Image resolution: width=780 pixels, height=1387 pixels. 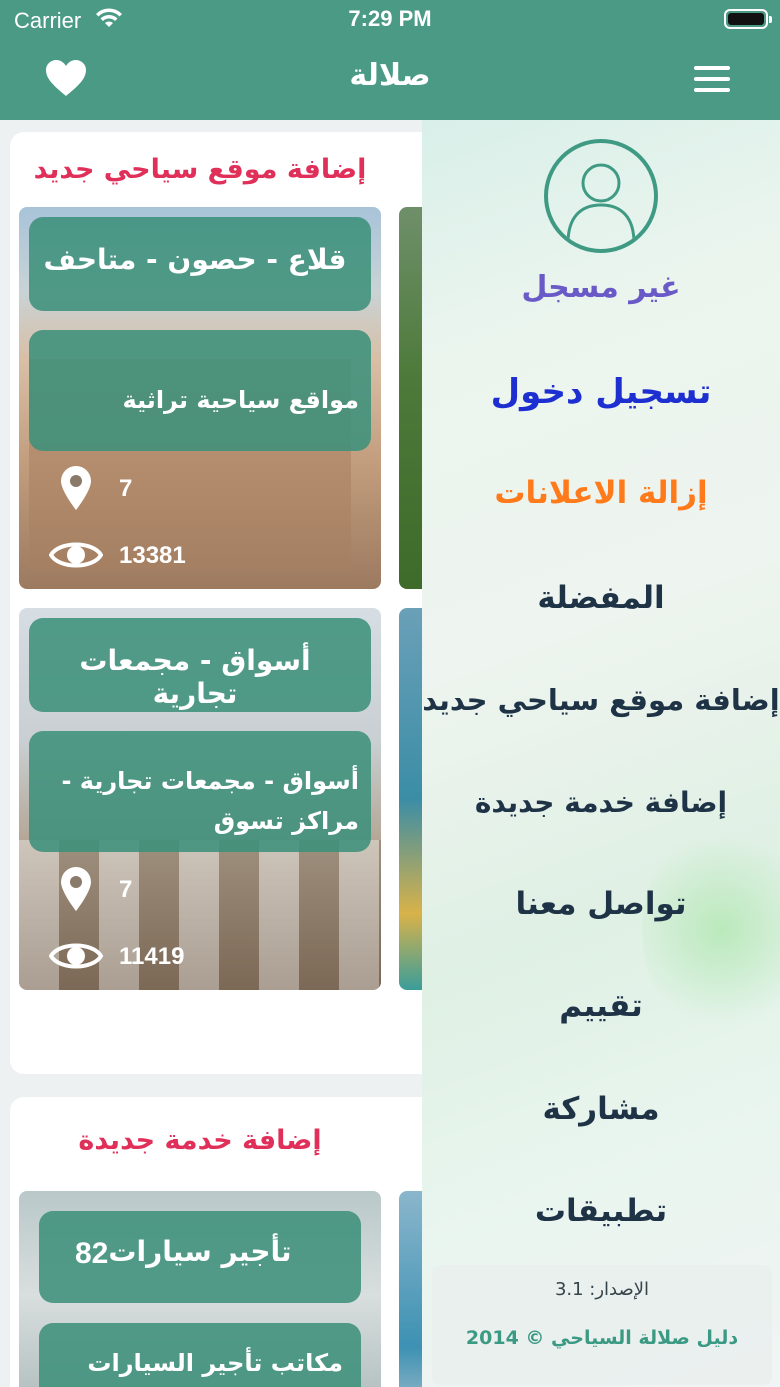 What do you see at coordinates (200, 169) in the screenshot?
I see `add-tourist-site-link: إضافة موقع سياحي جديد` at bounding box center [200, 169].